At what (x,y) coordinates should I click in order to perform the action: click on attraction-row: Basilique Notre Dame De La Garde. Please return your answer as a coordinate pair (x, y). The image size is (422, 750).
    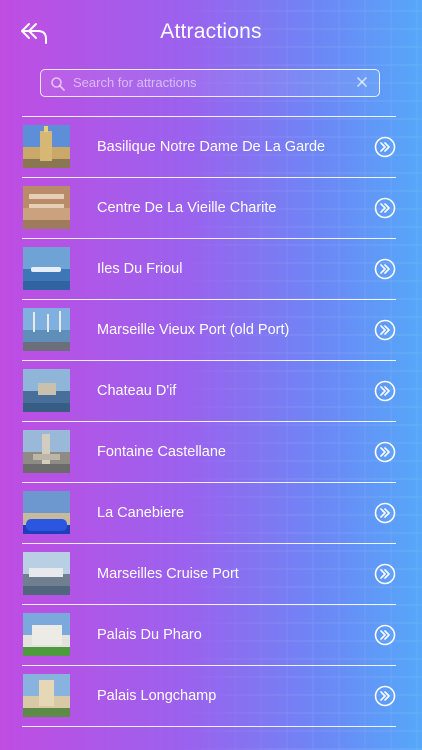
    Looking at the image, I should click on (209, 147).